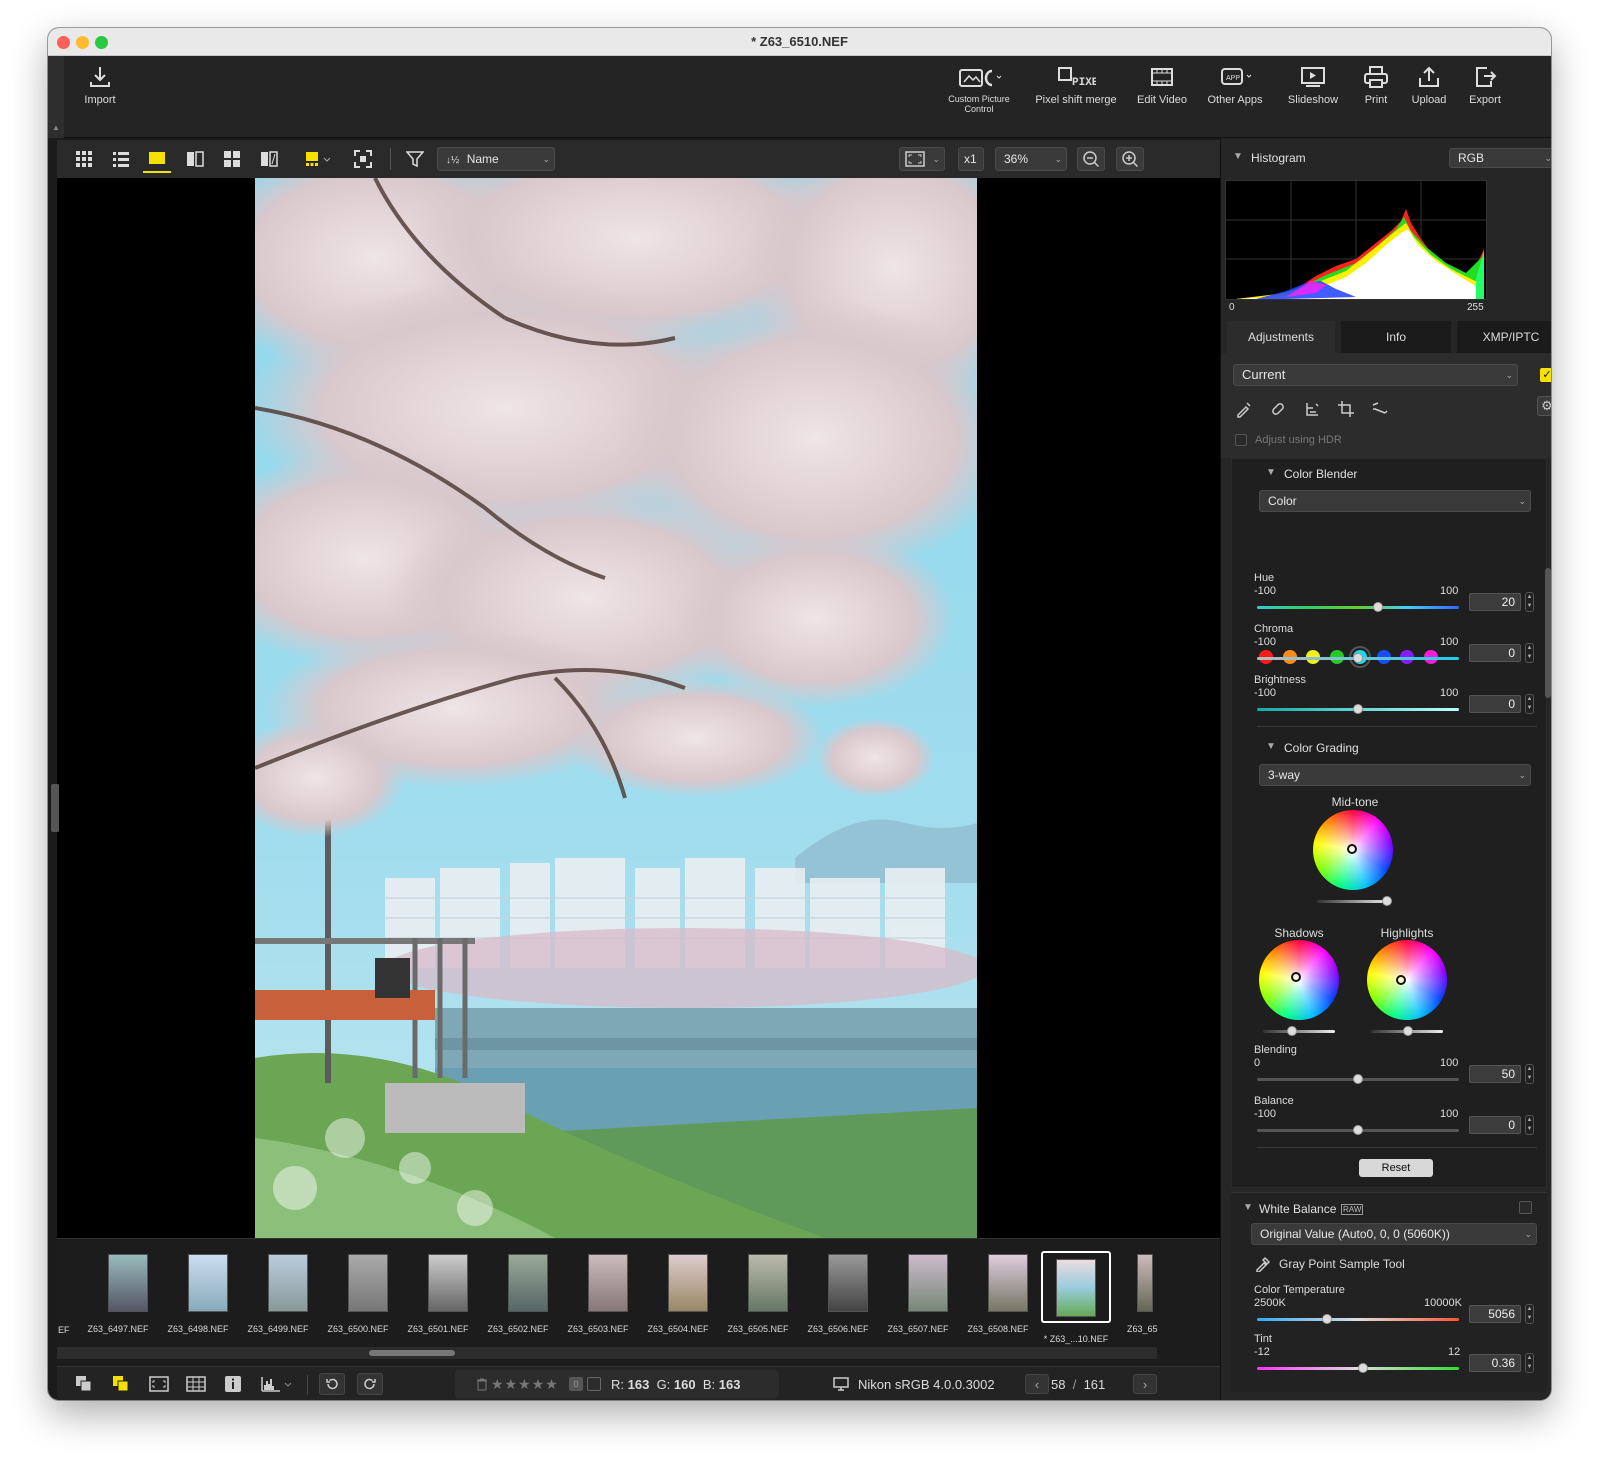 The height and width of the screenshot is (1465, 1600). What do you see at coordinates (1408, 1031) in the screenshot?
I see `highlights-level-knob` at bounding box center [1408, 1031].